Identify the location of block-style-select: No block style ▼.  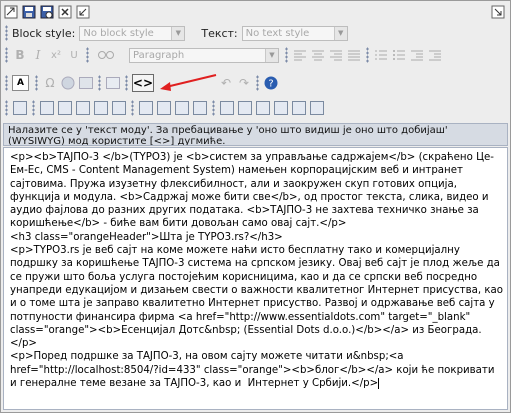
(132, 33).